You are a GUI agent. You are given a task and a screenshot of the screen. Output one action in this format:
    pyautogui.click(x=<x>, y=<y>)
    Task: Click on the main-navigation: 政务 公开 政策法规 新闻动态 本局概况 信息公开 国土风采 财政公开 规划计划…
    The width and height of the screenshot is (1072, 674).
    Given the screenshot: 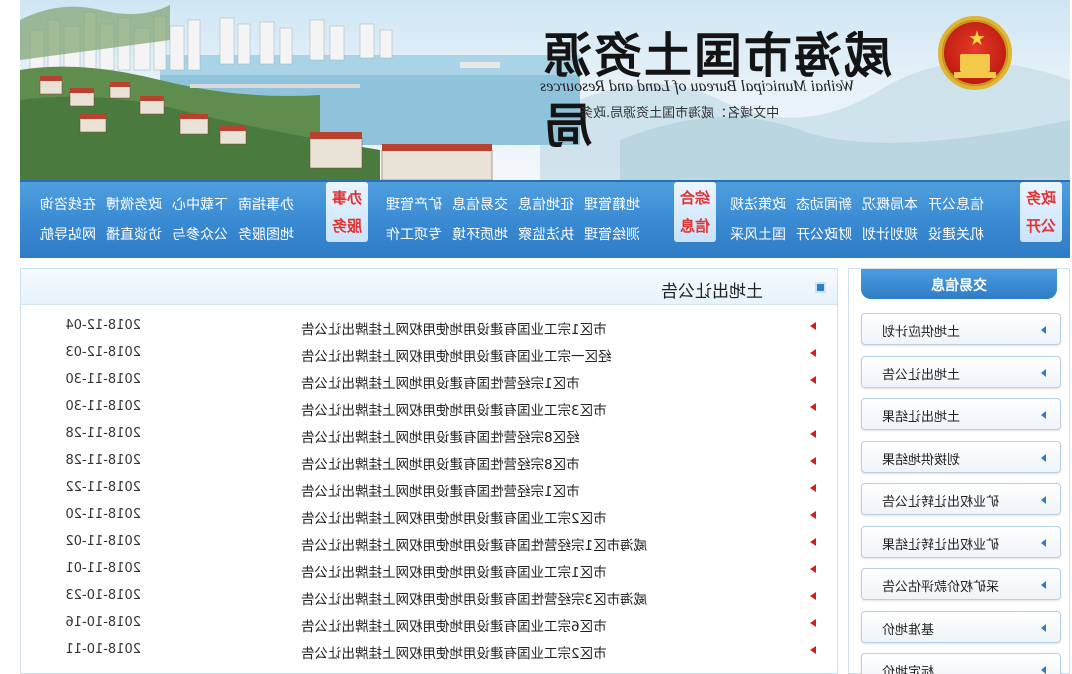 What is the action you would take?
    pyautogui.click(x=545, y=219)
    